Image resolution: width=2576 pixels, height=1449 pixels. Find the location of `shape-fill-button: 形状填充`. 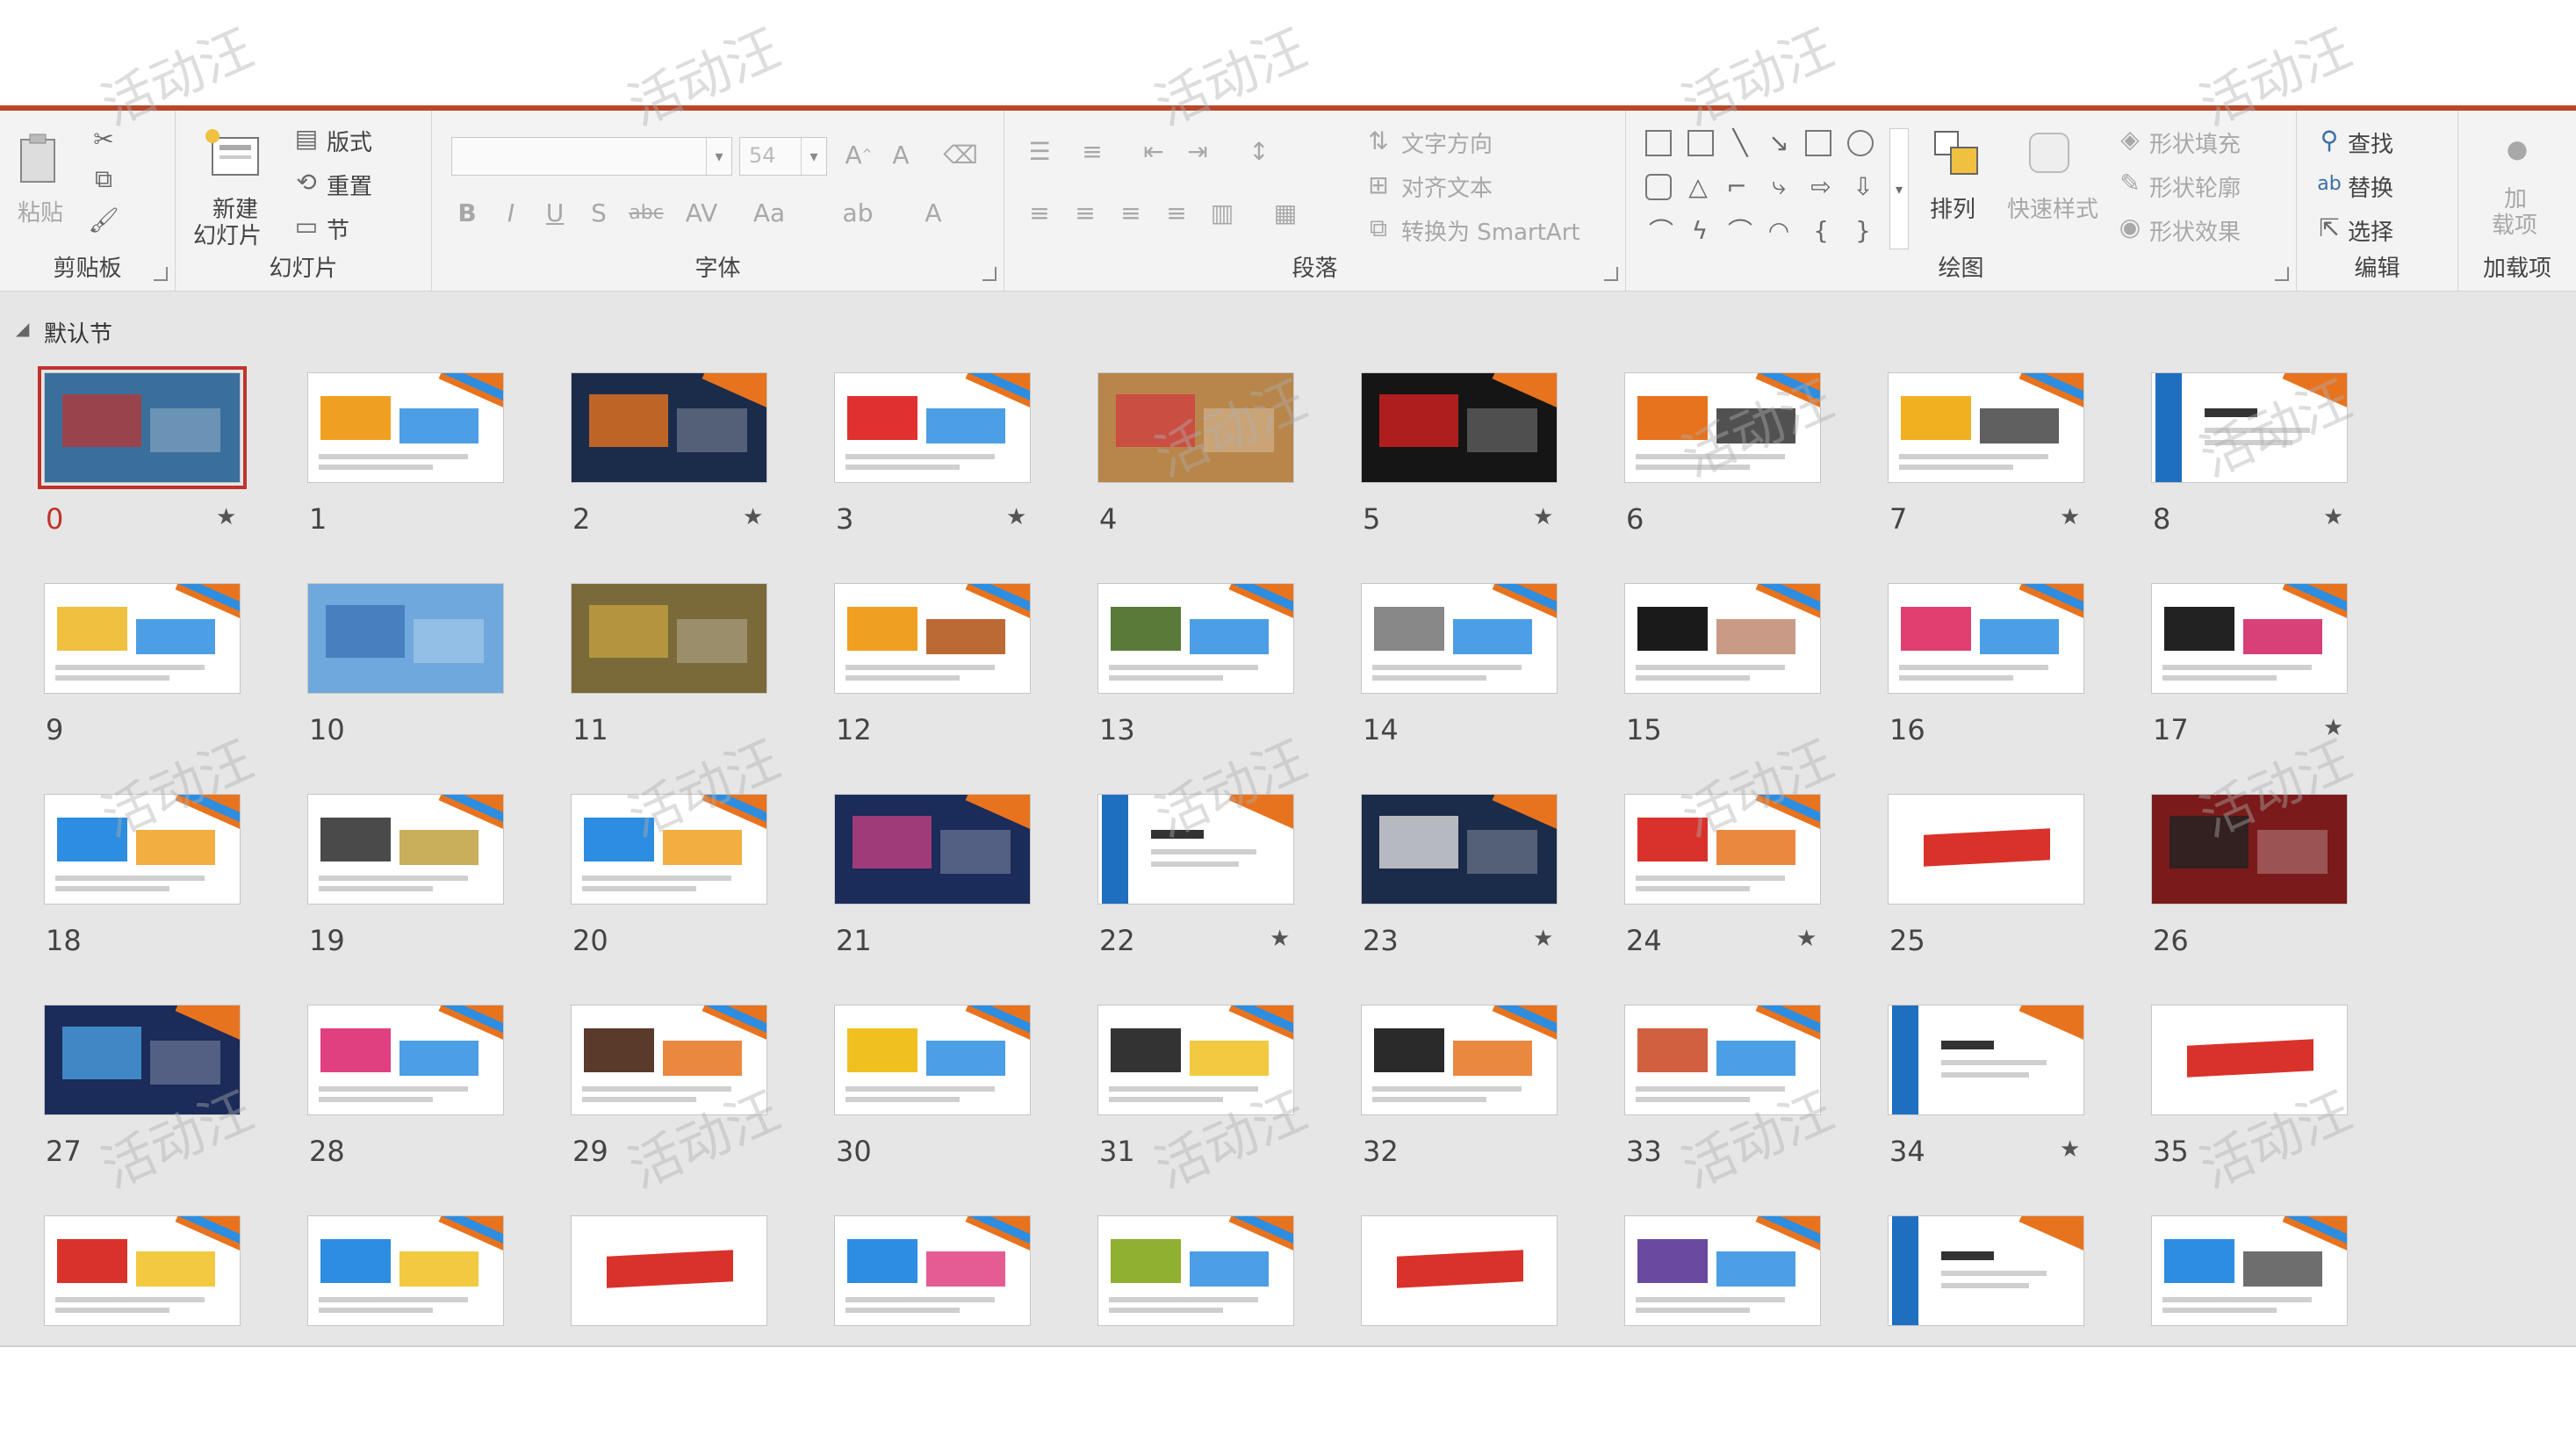

shape-fill-button: 形状填充 is located at coordinates (2195, 142).